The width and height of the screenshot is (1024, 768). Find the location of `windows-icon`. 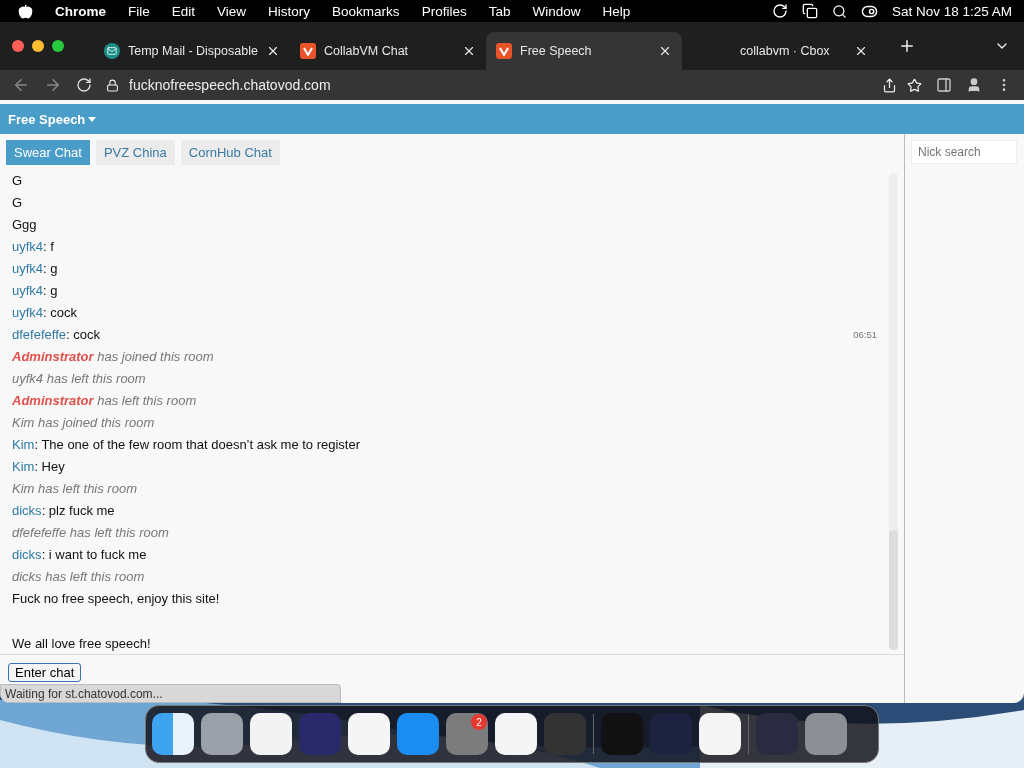

windows-icon is located at coordinates (809, 11).